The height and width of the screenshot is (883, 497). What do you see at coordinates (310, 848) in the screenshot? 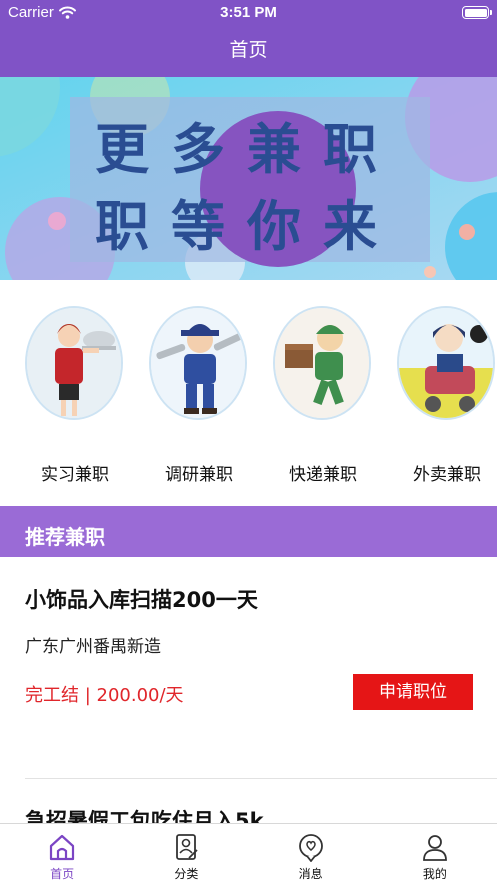
I see `message-icon` at bounding box center [310, 848].